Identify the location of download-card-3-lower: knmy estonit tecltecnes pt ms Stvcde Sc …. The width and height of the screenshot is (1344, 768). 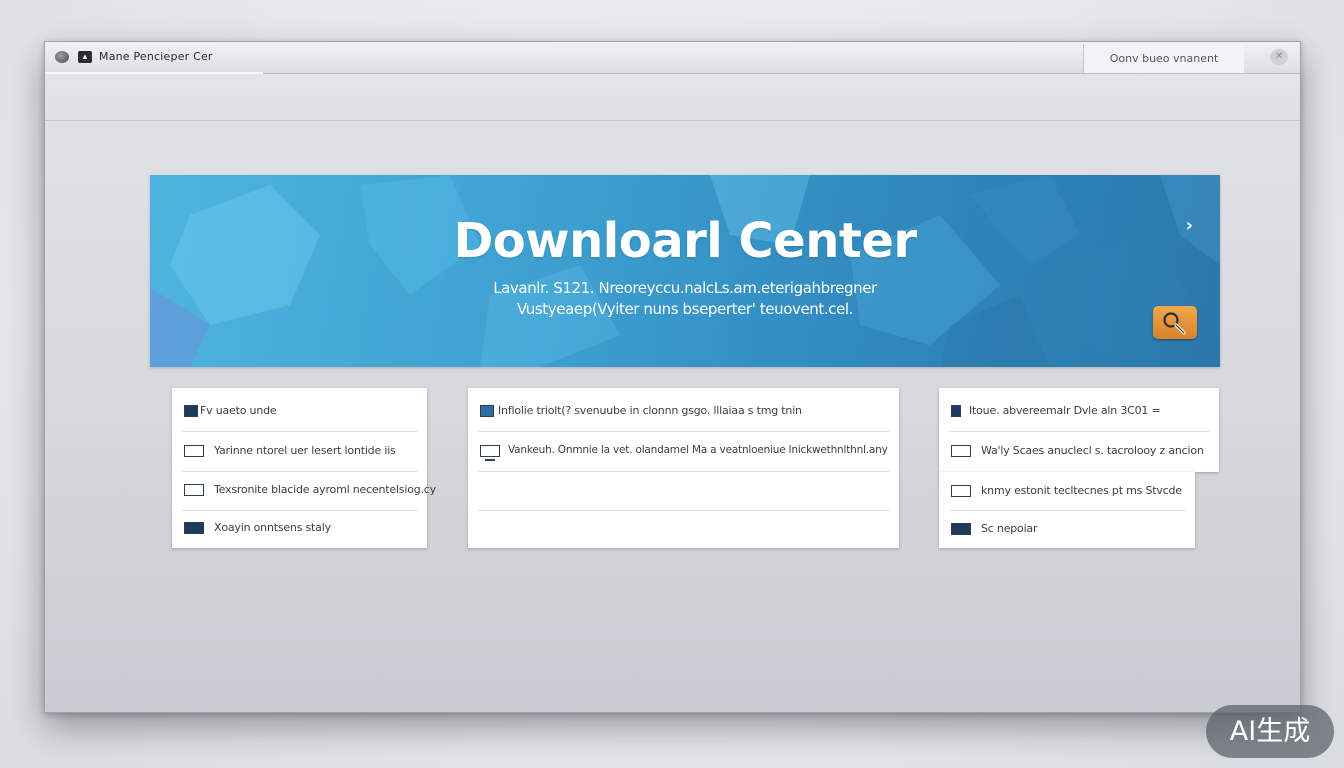
(1067, 510).